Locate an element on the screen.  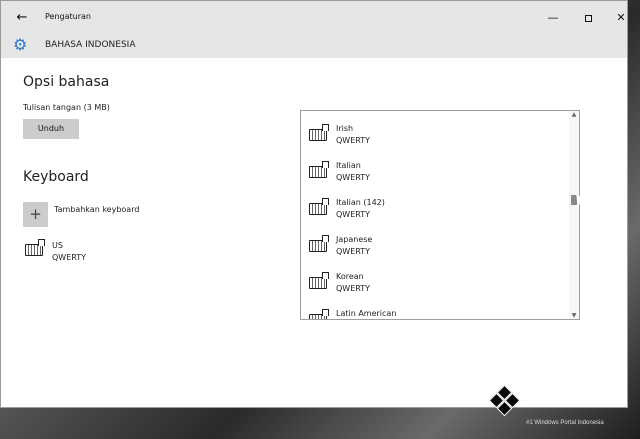
gear-icon: ⚙ is located at coordinates (20, 44).